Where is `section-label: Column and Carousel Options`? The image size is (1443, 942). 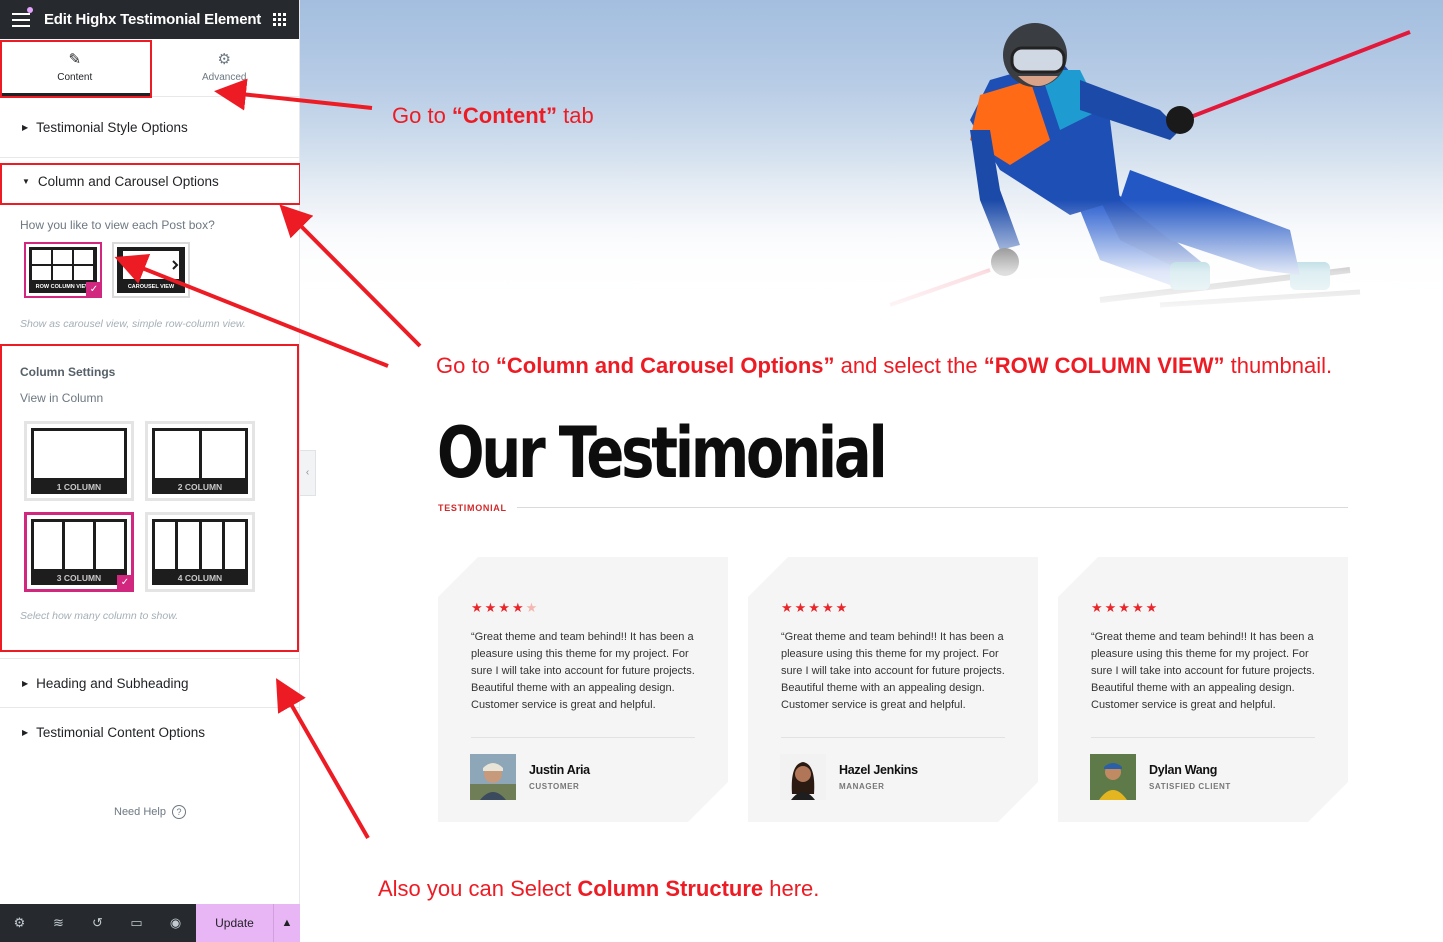 section-label: Column and Carousel Options is located at coordinates (128, 181).